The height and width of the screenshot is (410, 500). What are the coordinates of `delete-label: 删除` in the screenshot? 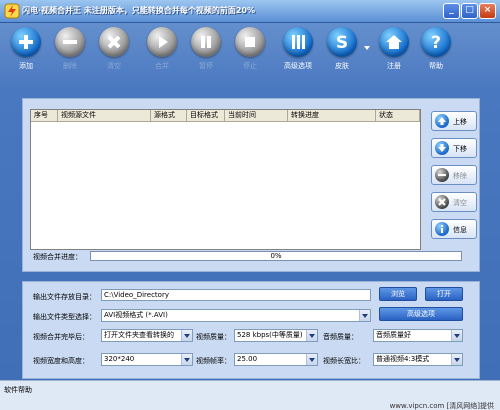 It's located at (70, 66).